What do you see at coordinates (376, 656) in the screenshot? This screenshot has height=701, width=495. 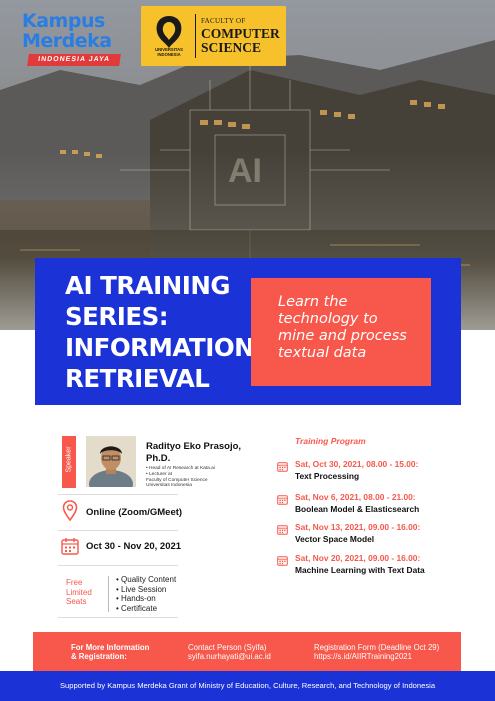 I see `registration-link: https://s.id/AIIRTraining2021` at bounding box center [376, 656].